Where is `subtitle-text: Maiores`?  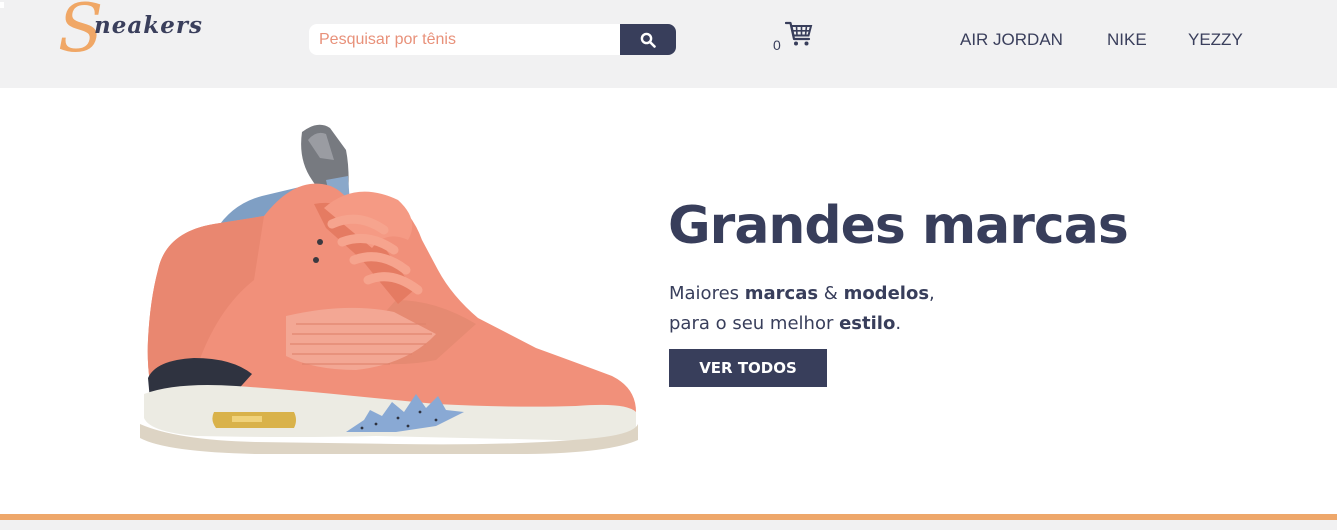 subtitle-text: Maiores is located at coordinates (707, 293).